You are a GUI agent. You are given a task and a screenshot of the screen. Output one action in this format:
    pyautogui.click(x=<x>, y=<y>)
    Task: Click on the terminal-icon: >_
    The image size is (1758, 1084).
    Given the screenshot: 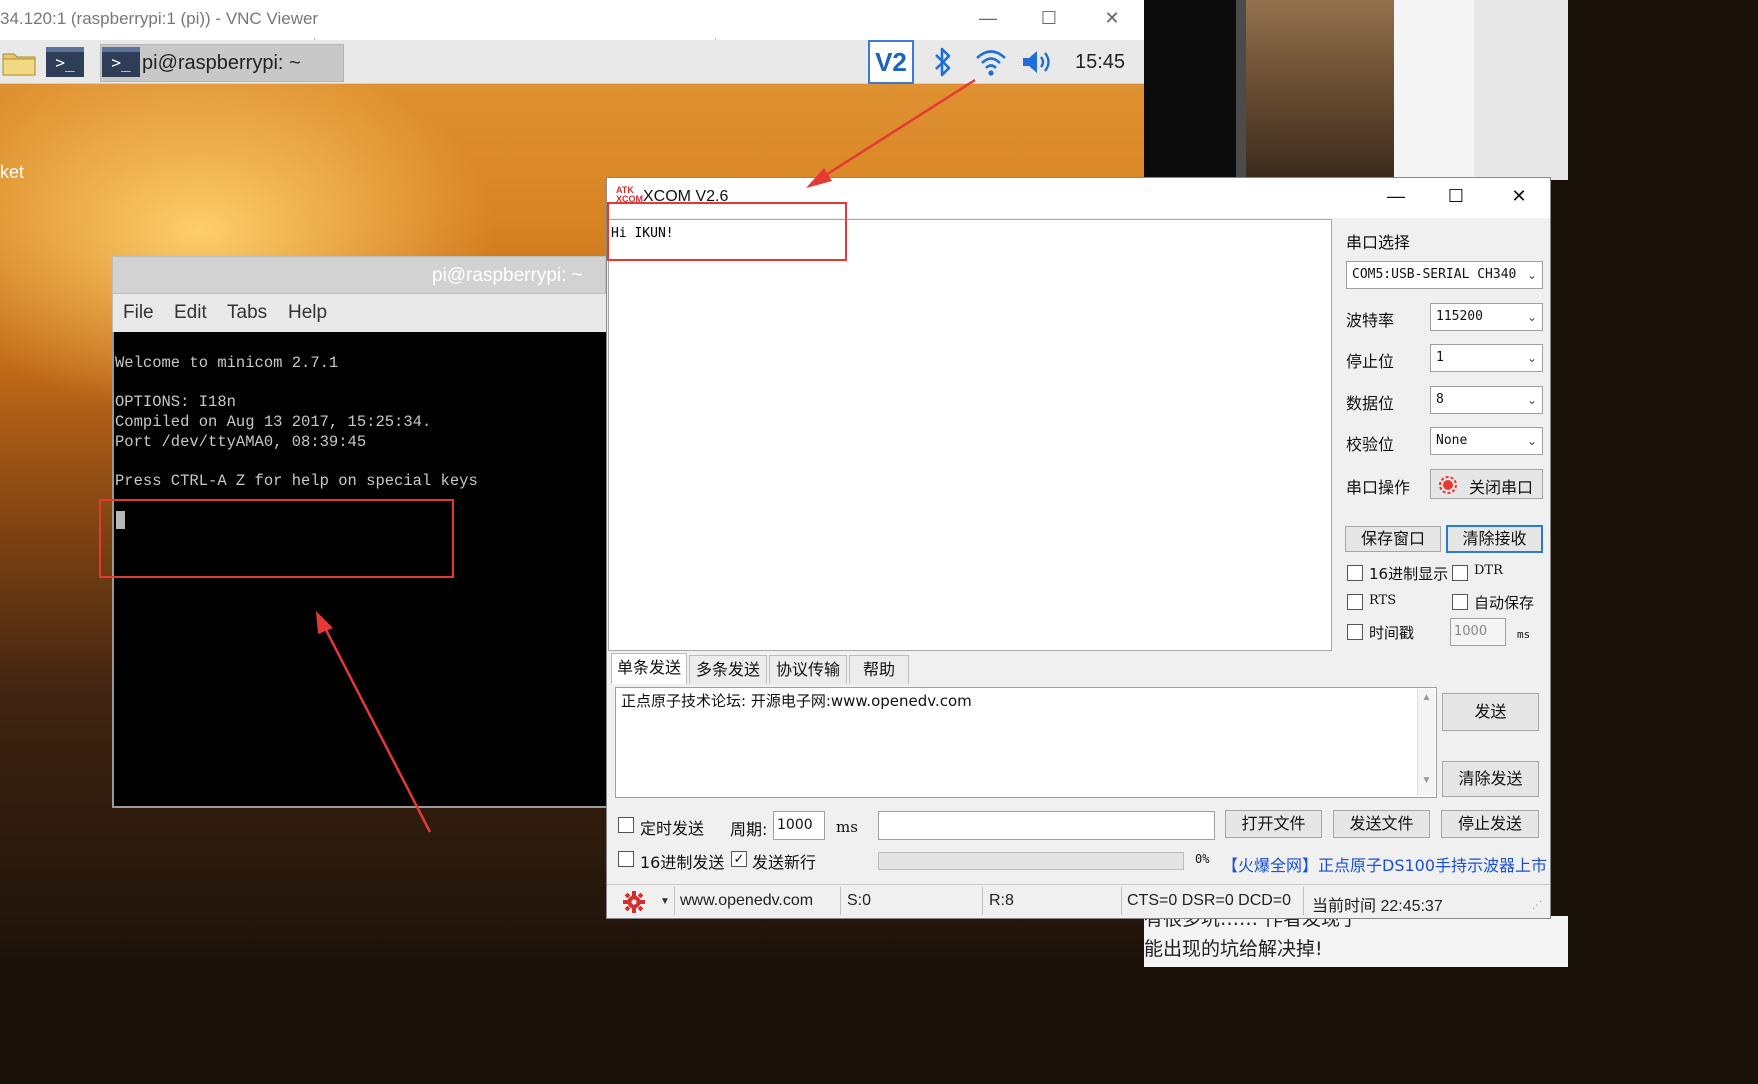 What is the action you would take?
    pyautogui.click(x=121, y=62)
    